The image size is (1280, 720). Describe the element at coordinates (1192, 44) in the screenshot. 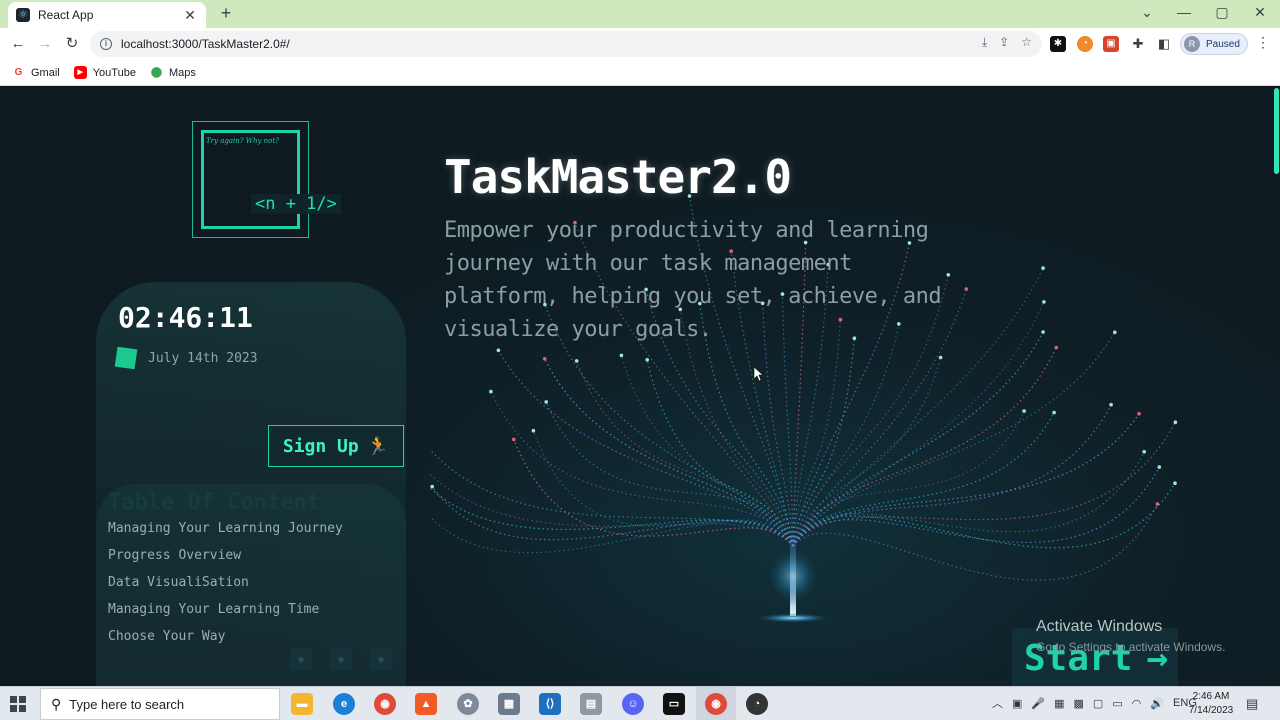

I see `avatar: R` at that location.